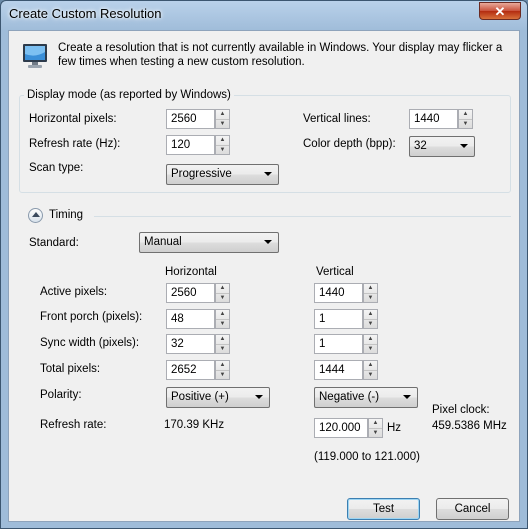  Describe the element at coordinates (85, 13) in the screenshot. I see `window-title: Create Custom Resolution` at that location.